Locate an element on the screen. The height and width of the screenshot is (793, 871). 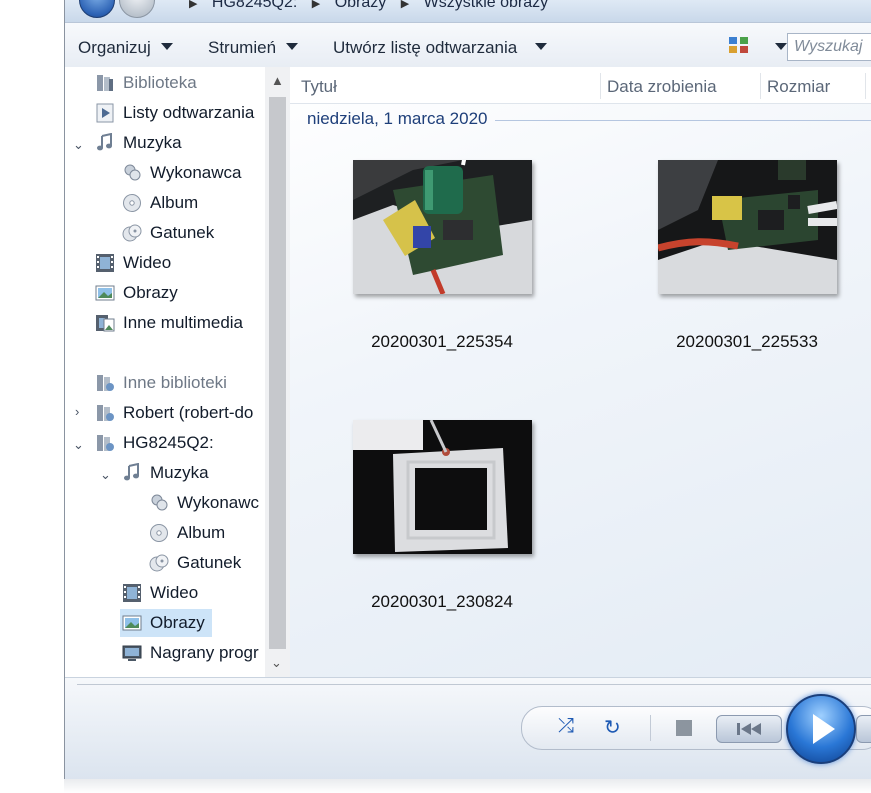
sidebar-scrollbar: ▲ ⌄ is located at coordinates (277, 372).